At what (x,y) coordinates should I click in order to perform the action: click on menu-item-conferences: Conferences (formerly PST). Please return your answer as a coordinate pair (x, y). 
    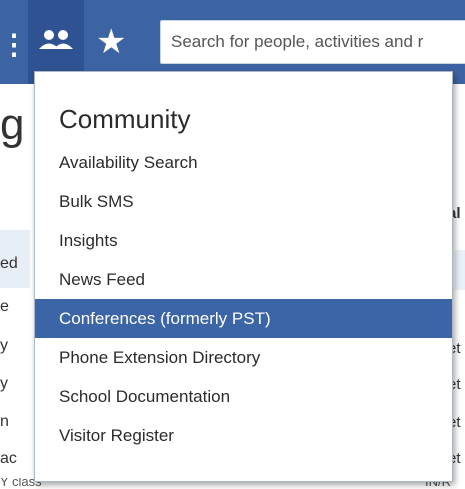
    Looking at the image, I should click on (243, 318).